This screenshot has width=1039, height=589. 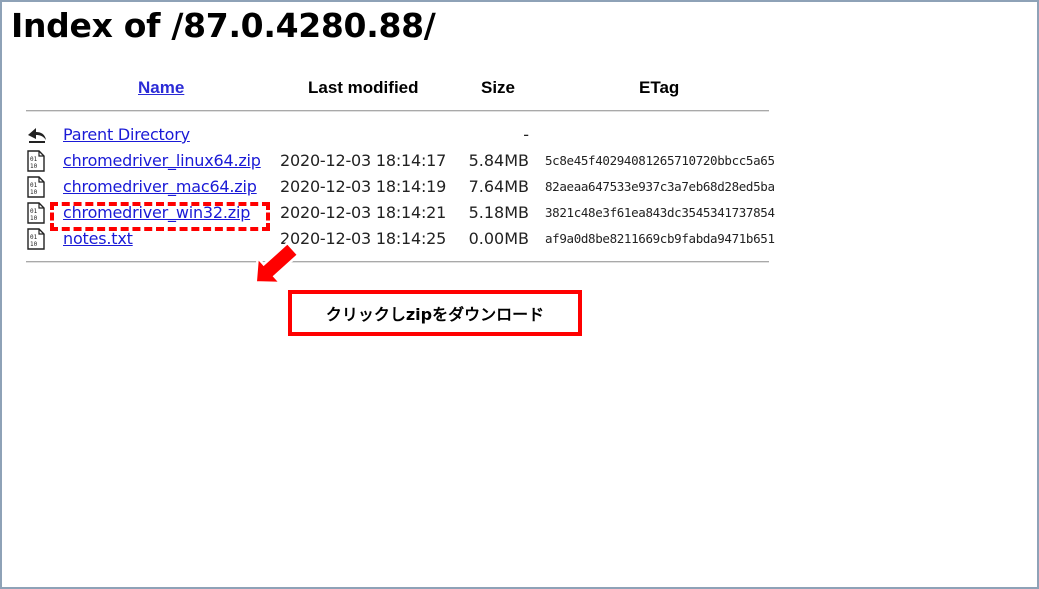 I want to click on file-link-linux64: chromedriver_linux64.zip, so click(x=162, y=160).